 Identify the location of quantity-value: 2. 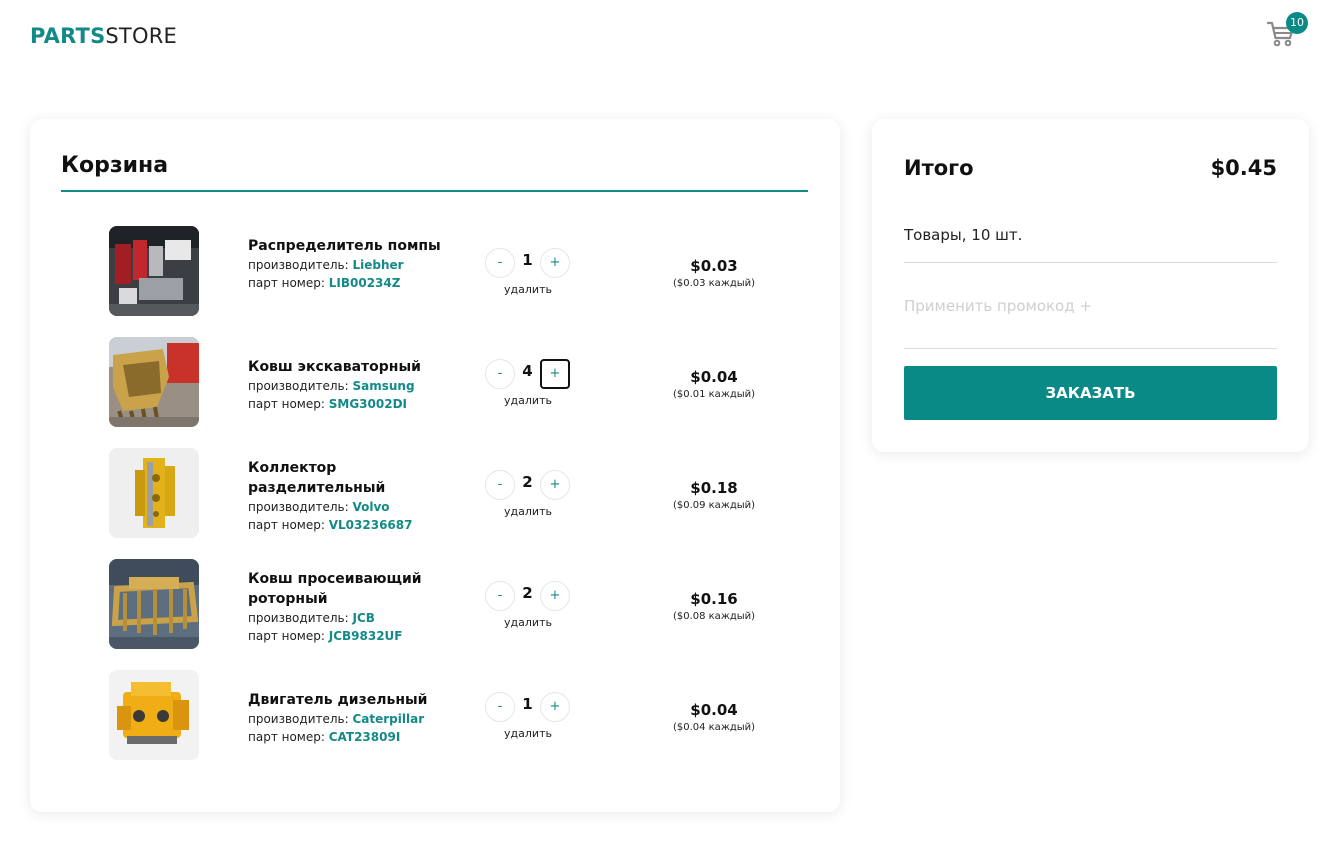
(527, 482).